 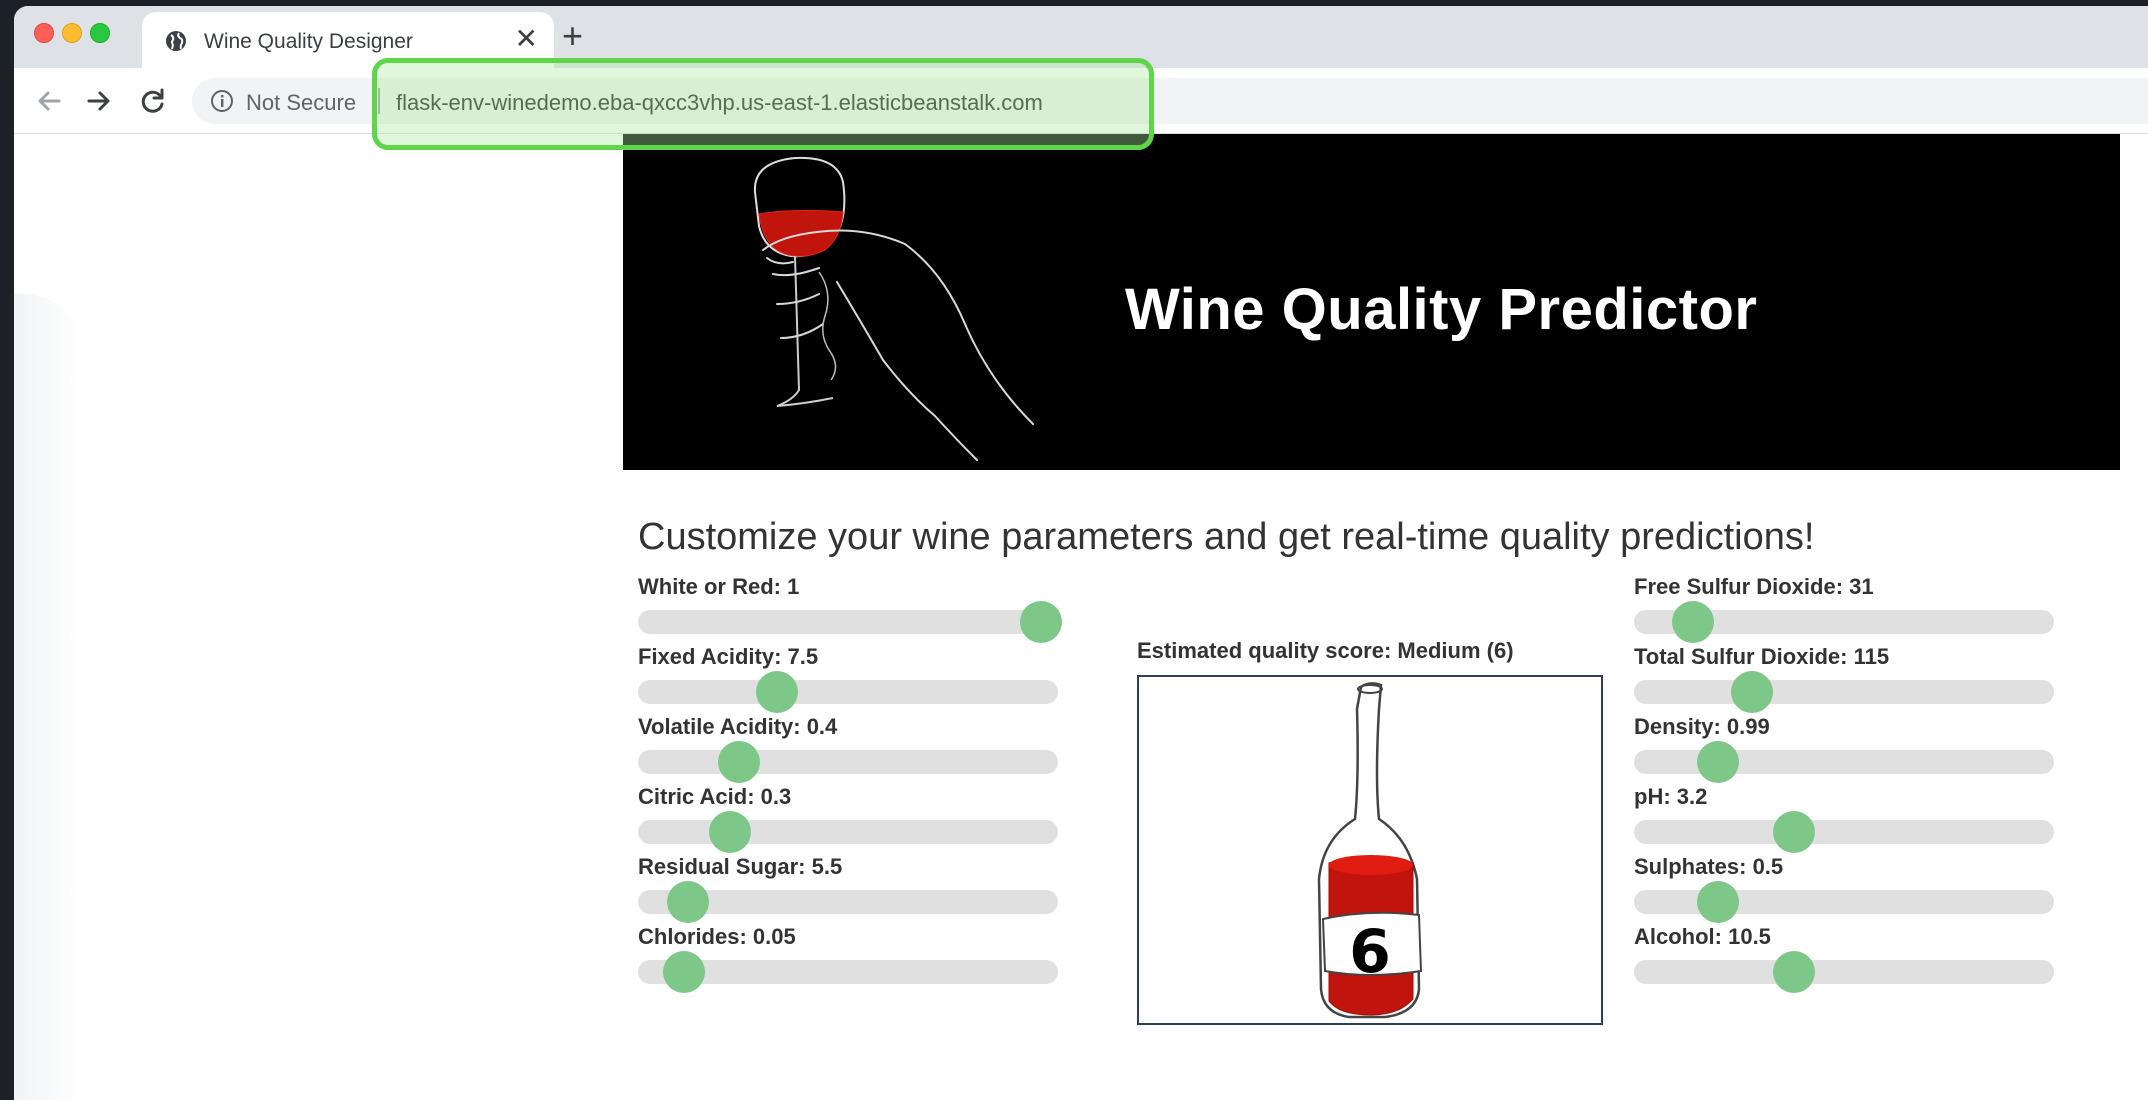 I want to click on right-slider-1: Total Sulfur Dioxide: 115, so click(x=1844, y=678).